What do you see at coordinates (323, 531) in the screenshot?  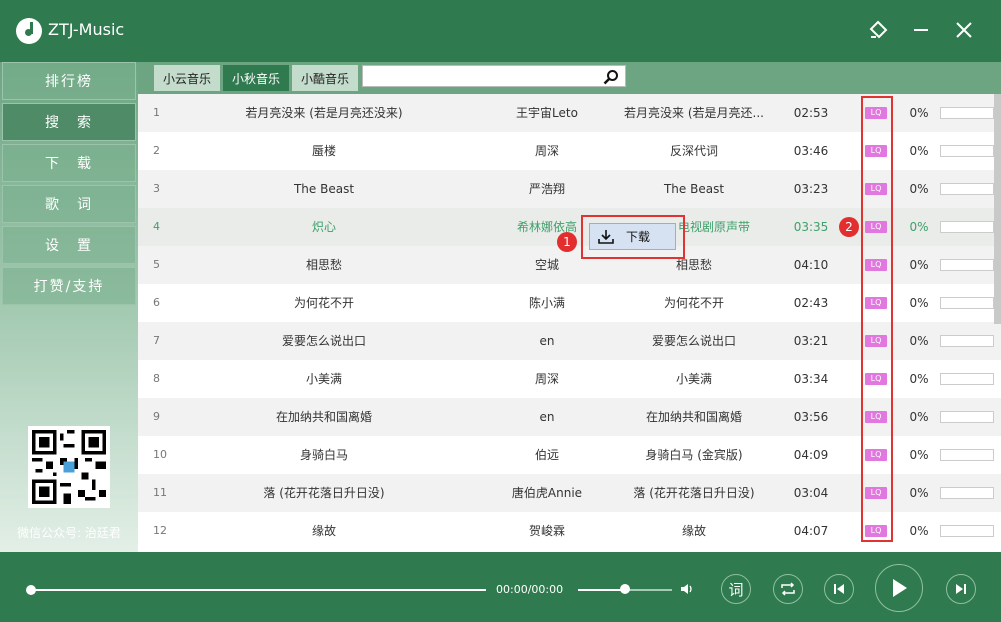 I see `song-title: 缘故` at bounding box center [323, 531].